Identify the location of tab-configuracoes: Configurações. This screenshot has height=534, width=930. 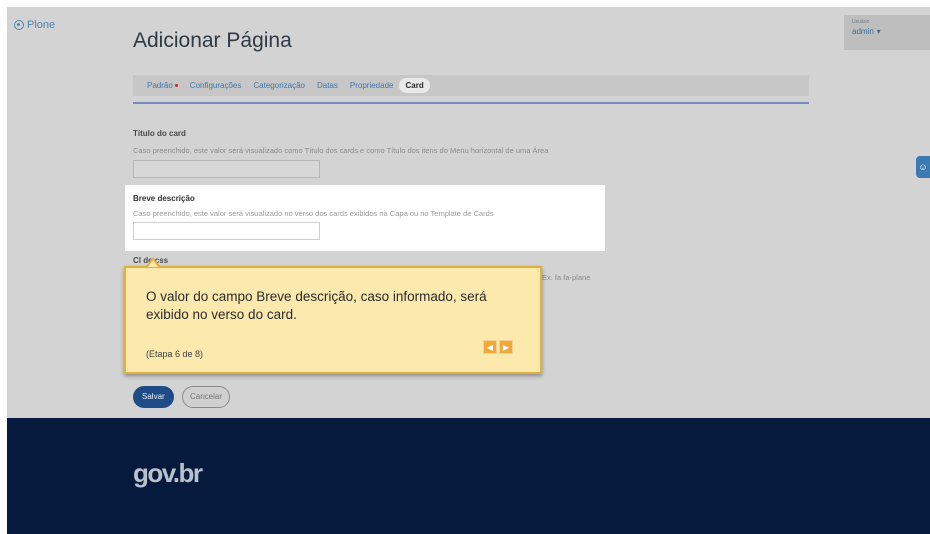
(216, 85).